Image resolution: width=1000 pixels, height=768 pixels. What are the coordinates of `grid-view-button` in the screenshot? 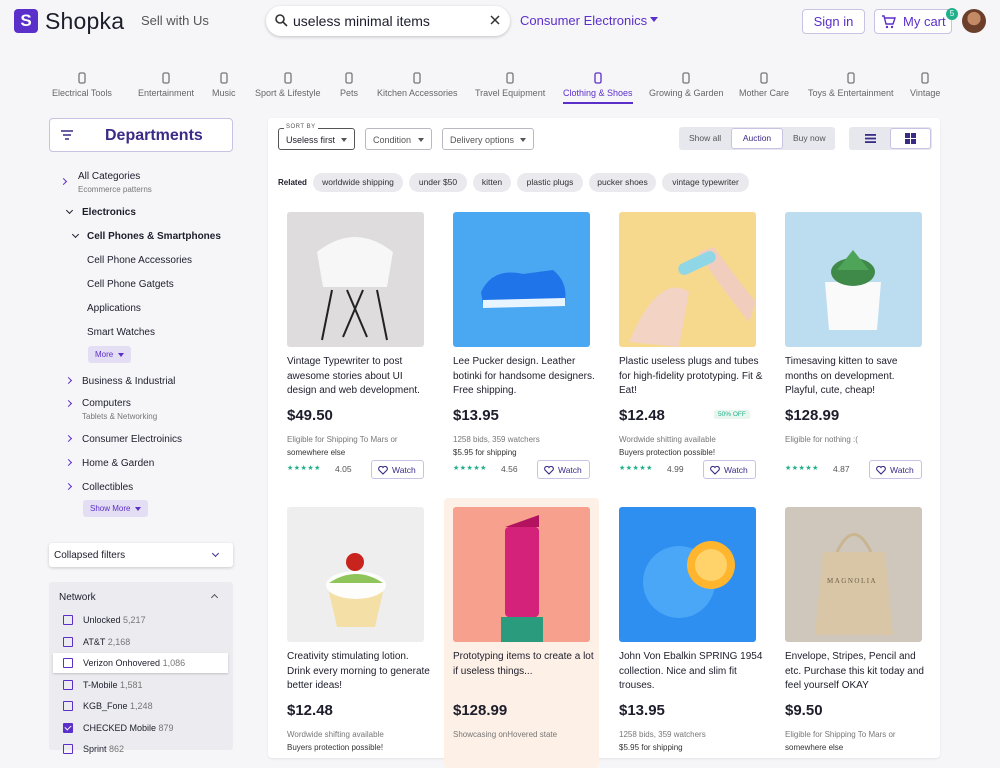 It's located at (910, 138).